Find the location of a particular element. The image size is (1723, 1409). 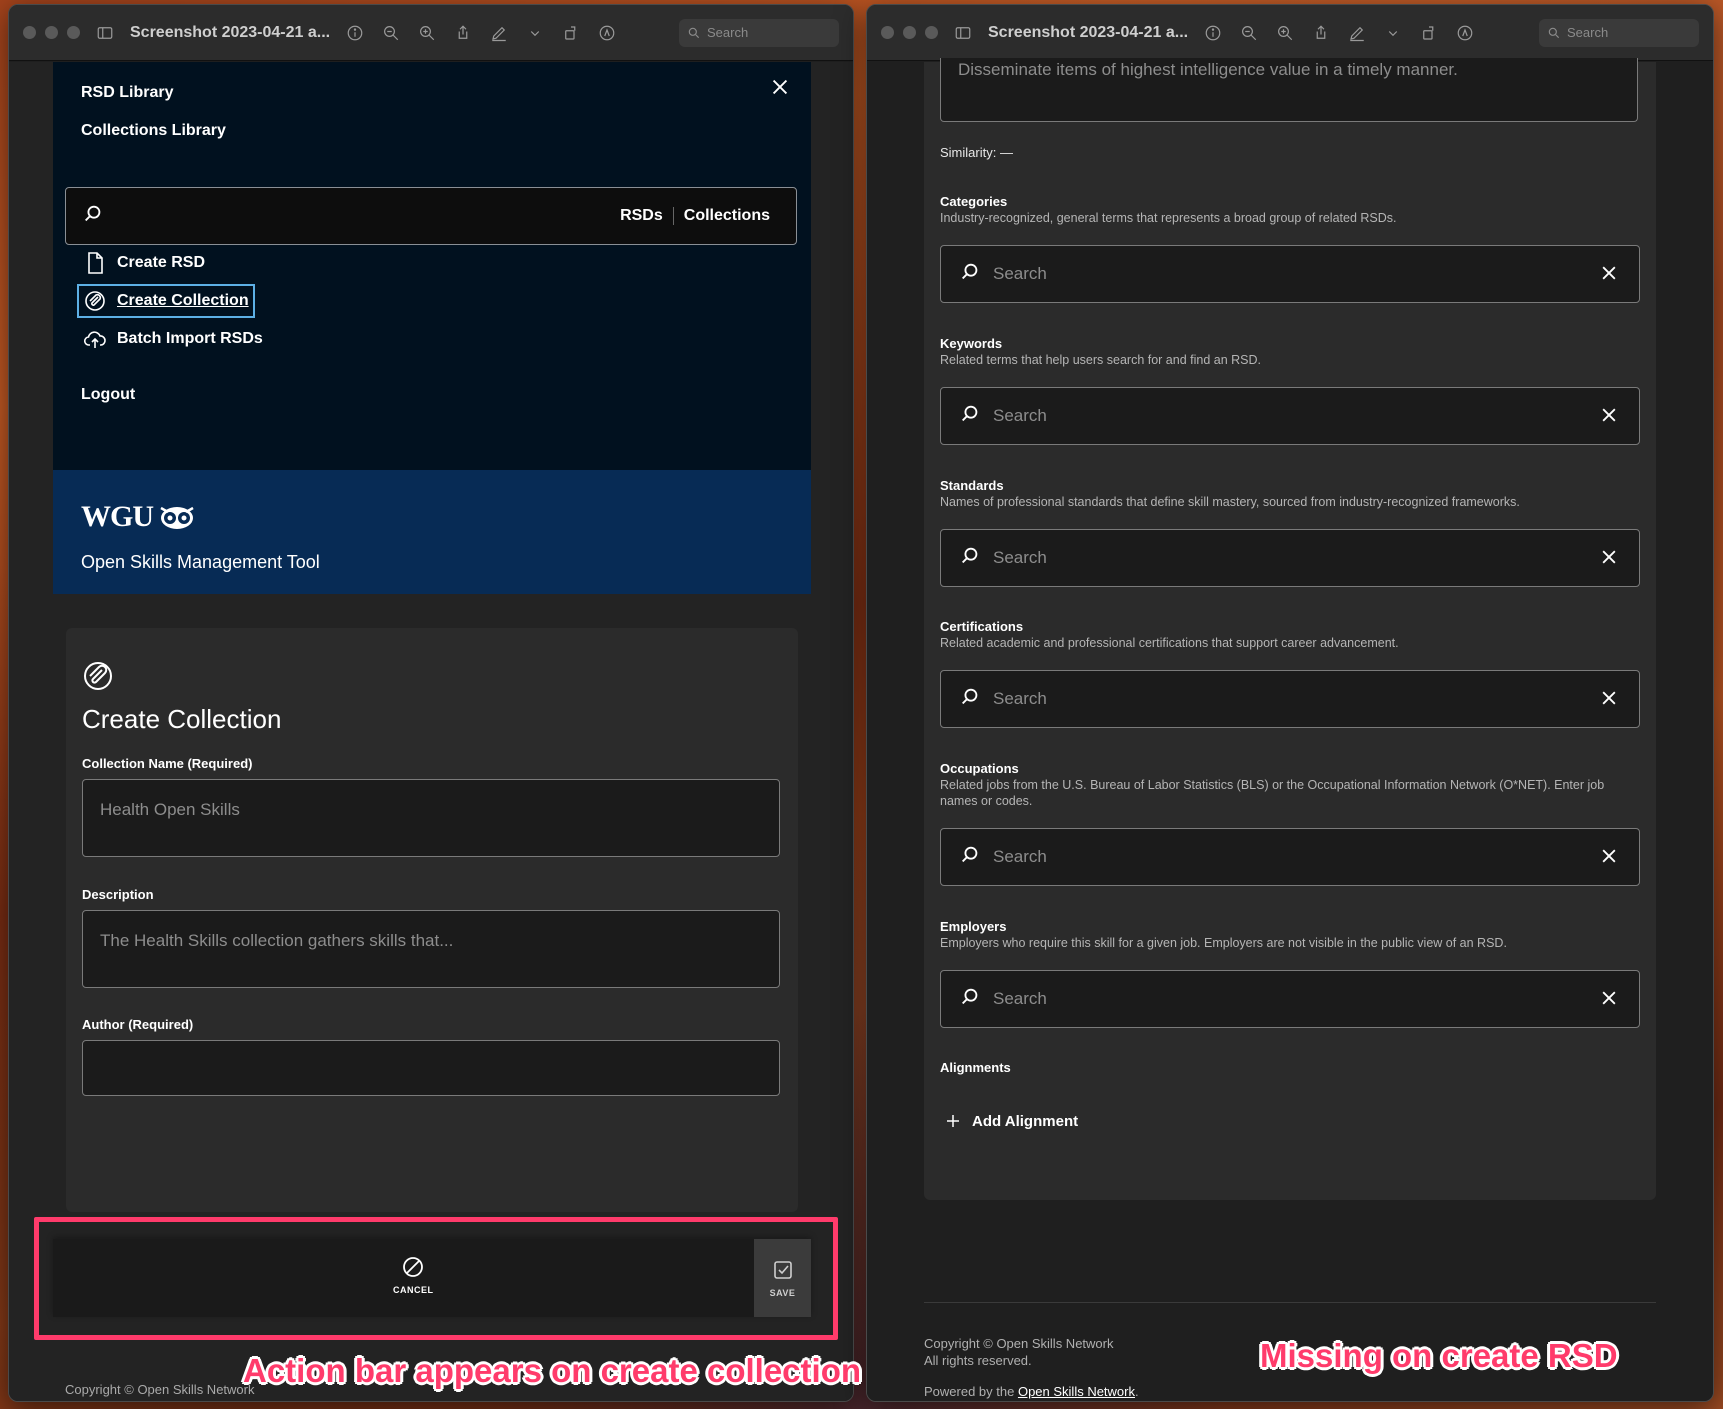

collection-name-input: Health Open Skills is located at coordinates (431, 818).